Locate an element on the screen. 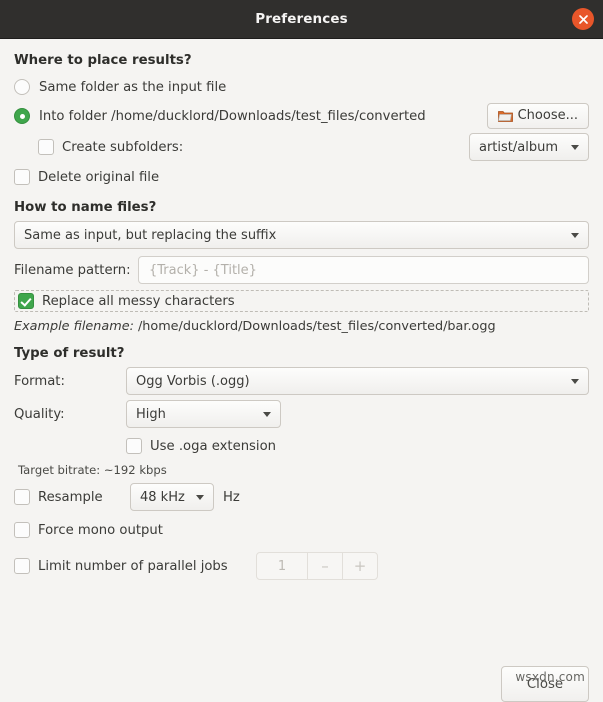 The width and height of the screenshot is (603, 702). target-bitrate-hint: Target bitrate: ~192 kbps is located at coordinates (92, 470).